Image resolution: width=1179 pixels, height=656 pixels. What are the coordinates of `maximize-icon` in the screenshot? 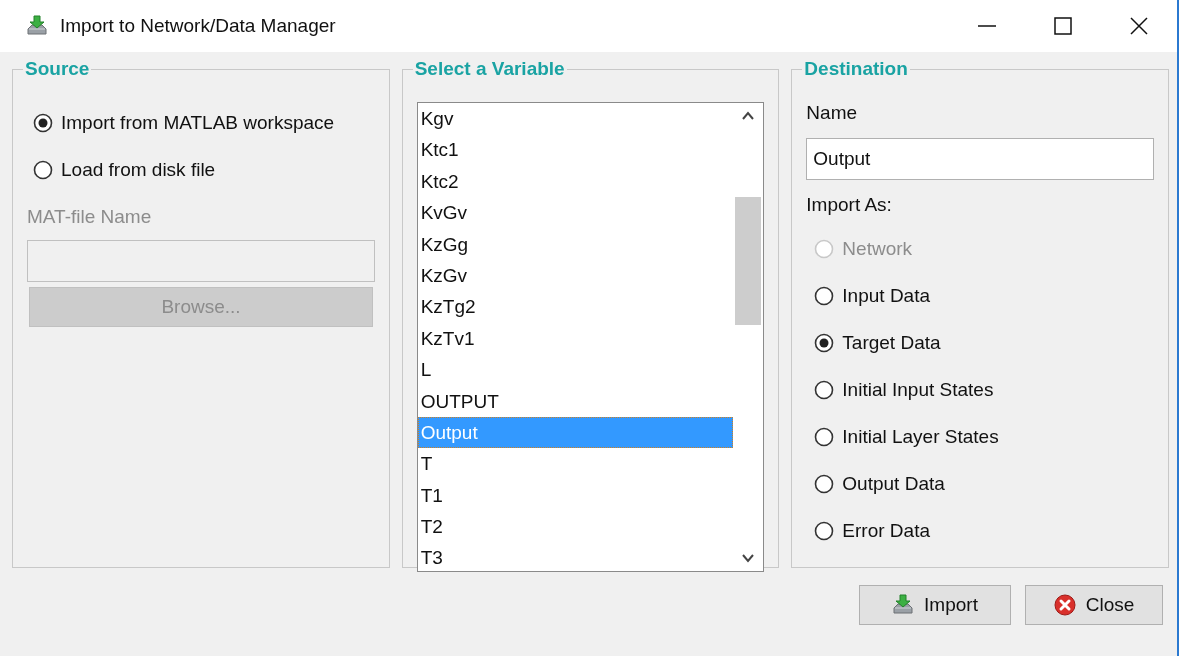 It's located at (1063, 26).